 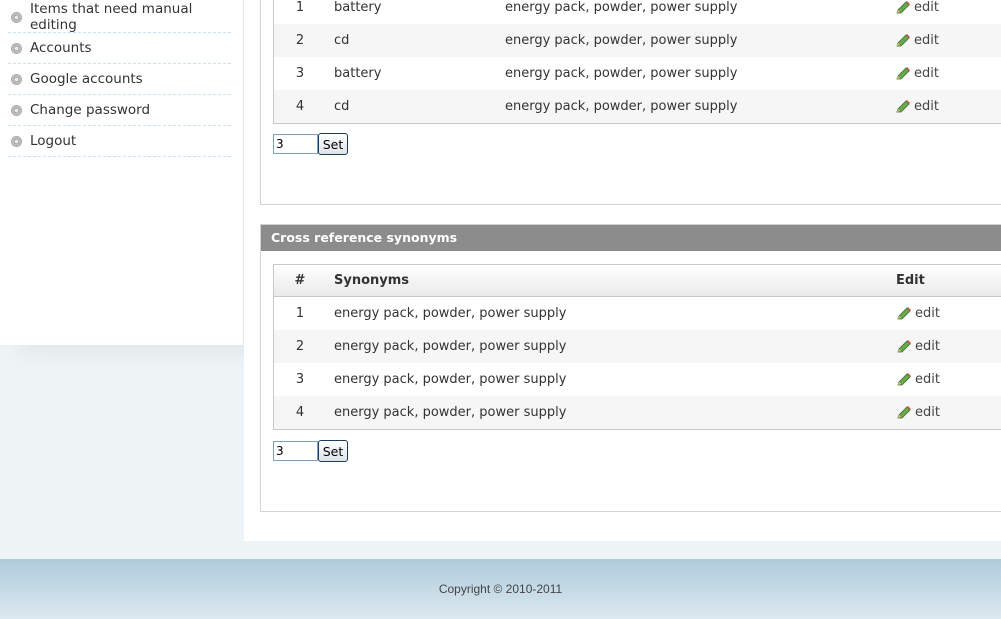 I want to click on sidebar-item-label: Logout, so click(x=53, y=141).